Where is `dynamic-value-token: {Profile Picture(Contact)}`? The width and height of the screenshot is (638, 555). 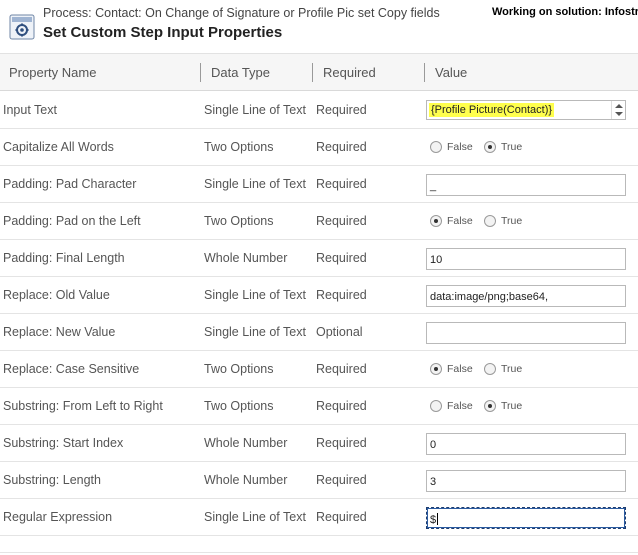
dynamic-value-token: {Profile Picture(Contact)} is located at coordinates (492, 110).